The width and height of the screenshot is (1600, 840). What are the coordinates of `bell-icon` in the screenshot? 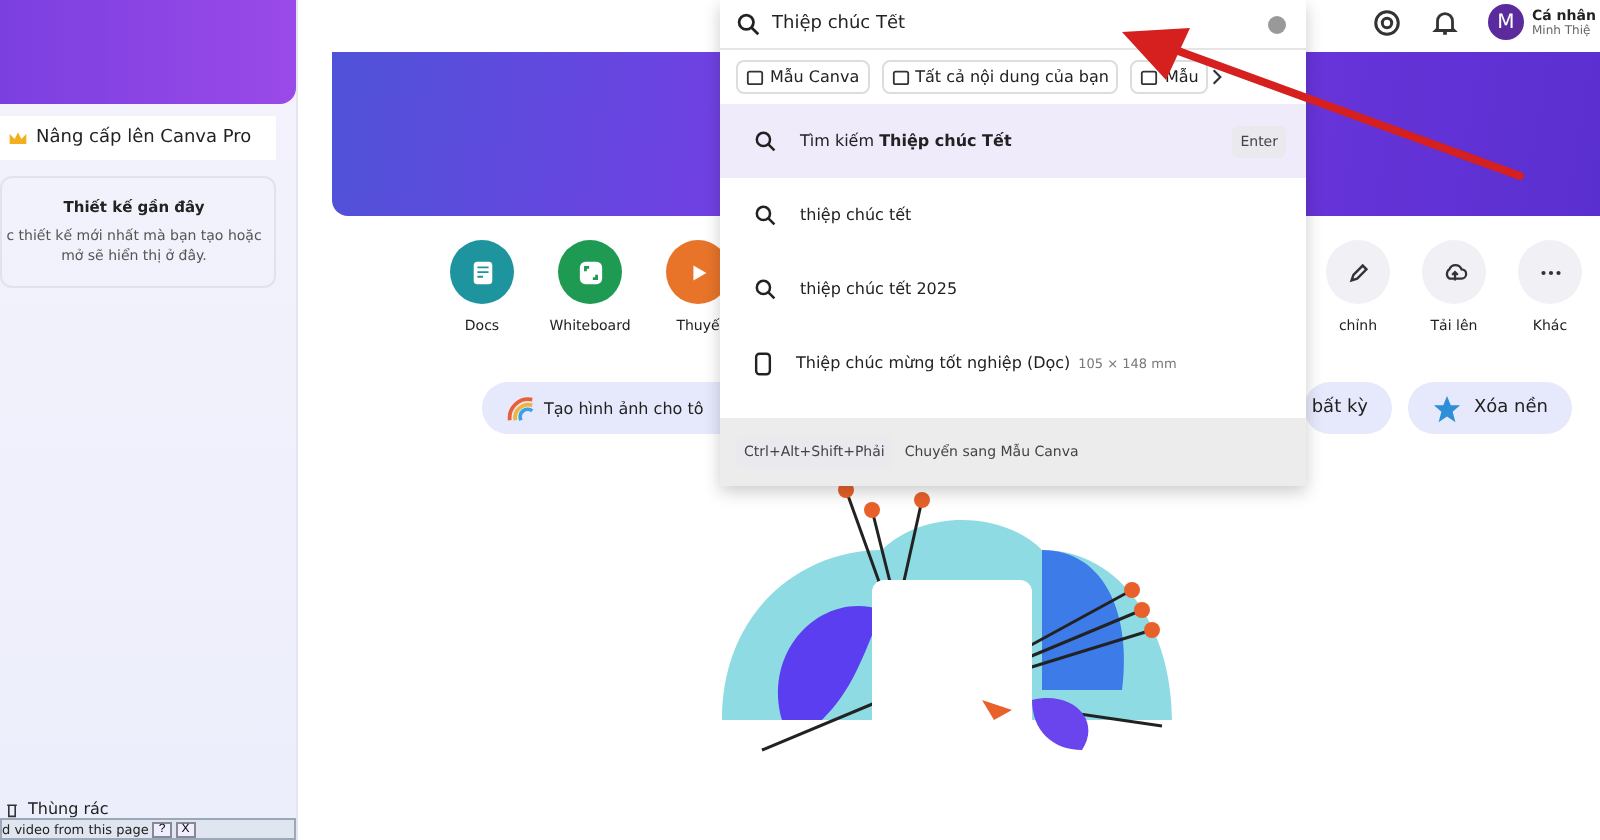 It's located at (1445, 22).